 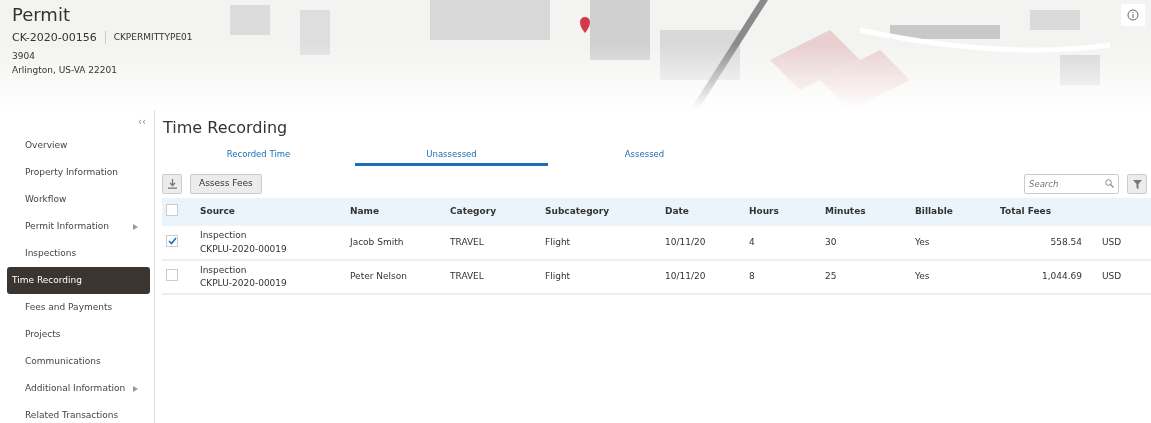 I want to click on permit-type: CKPERMITTYPE01, so click(x=153, y=38).